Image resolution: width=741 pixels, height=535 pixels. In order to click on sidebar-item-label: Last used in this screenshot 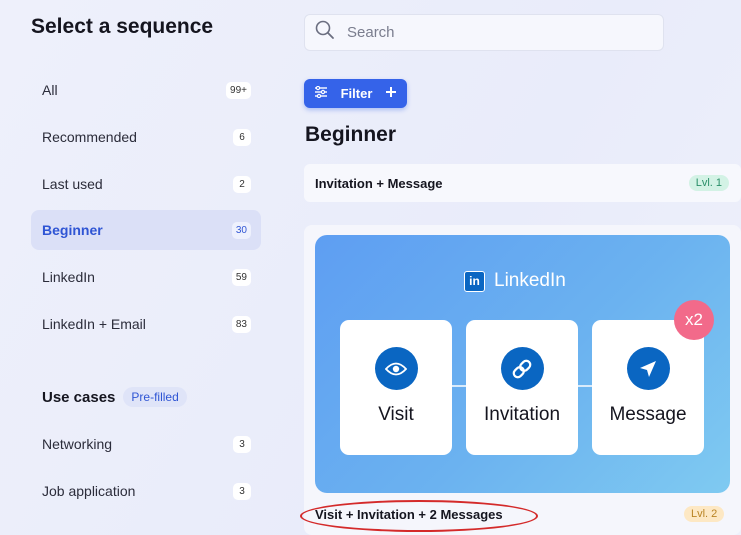, I will do `click(72, 184)`.